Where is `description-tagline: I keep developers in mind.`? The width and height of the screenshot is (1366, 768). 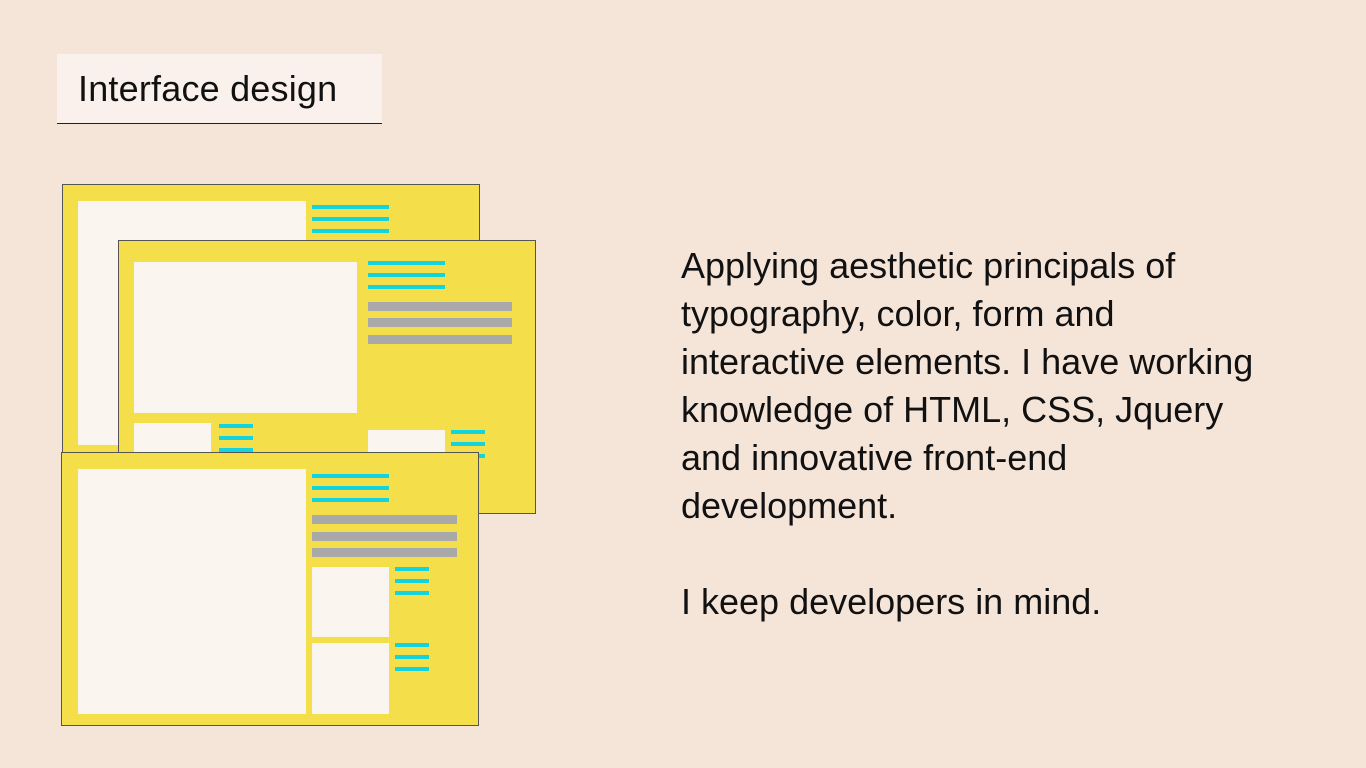
description-tagline: I keep developers in mind. is located at coordinates (891, 601).